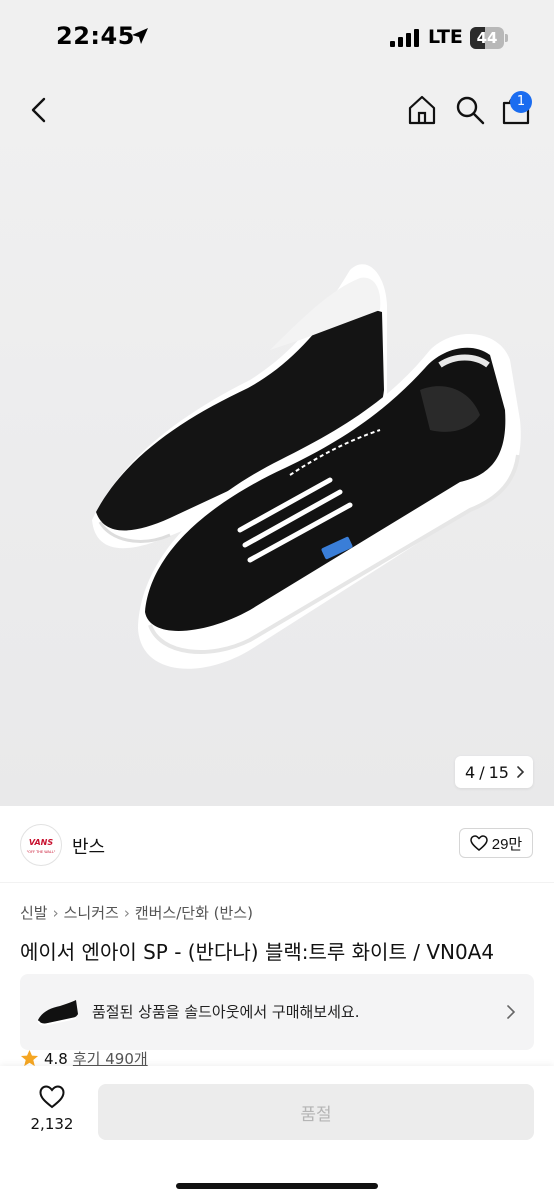  I want to click on brand-name: 반스, so click(88, 846).